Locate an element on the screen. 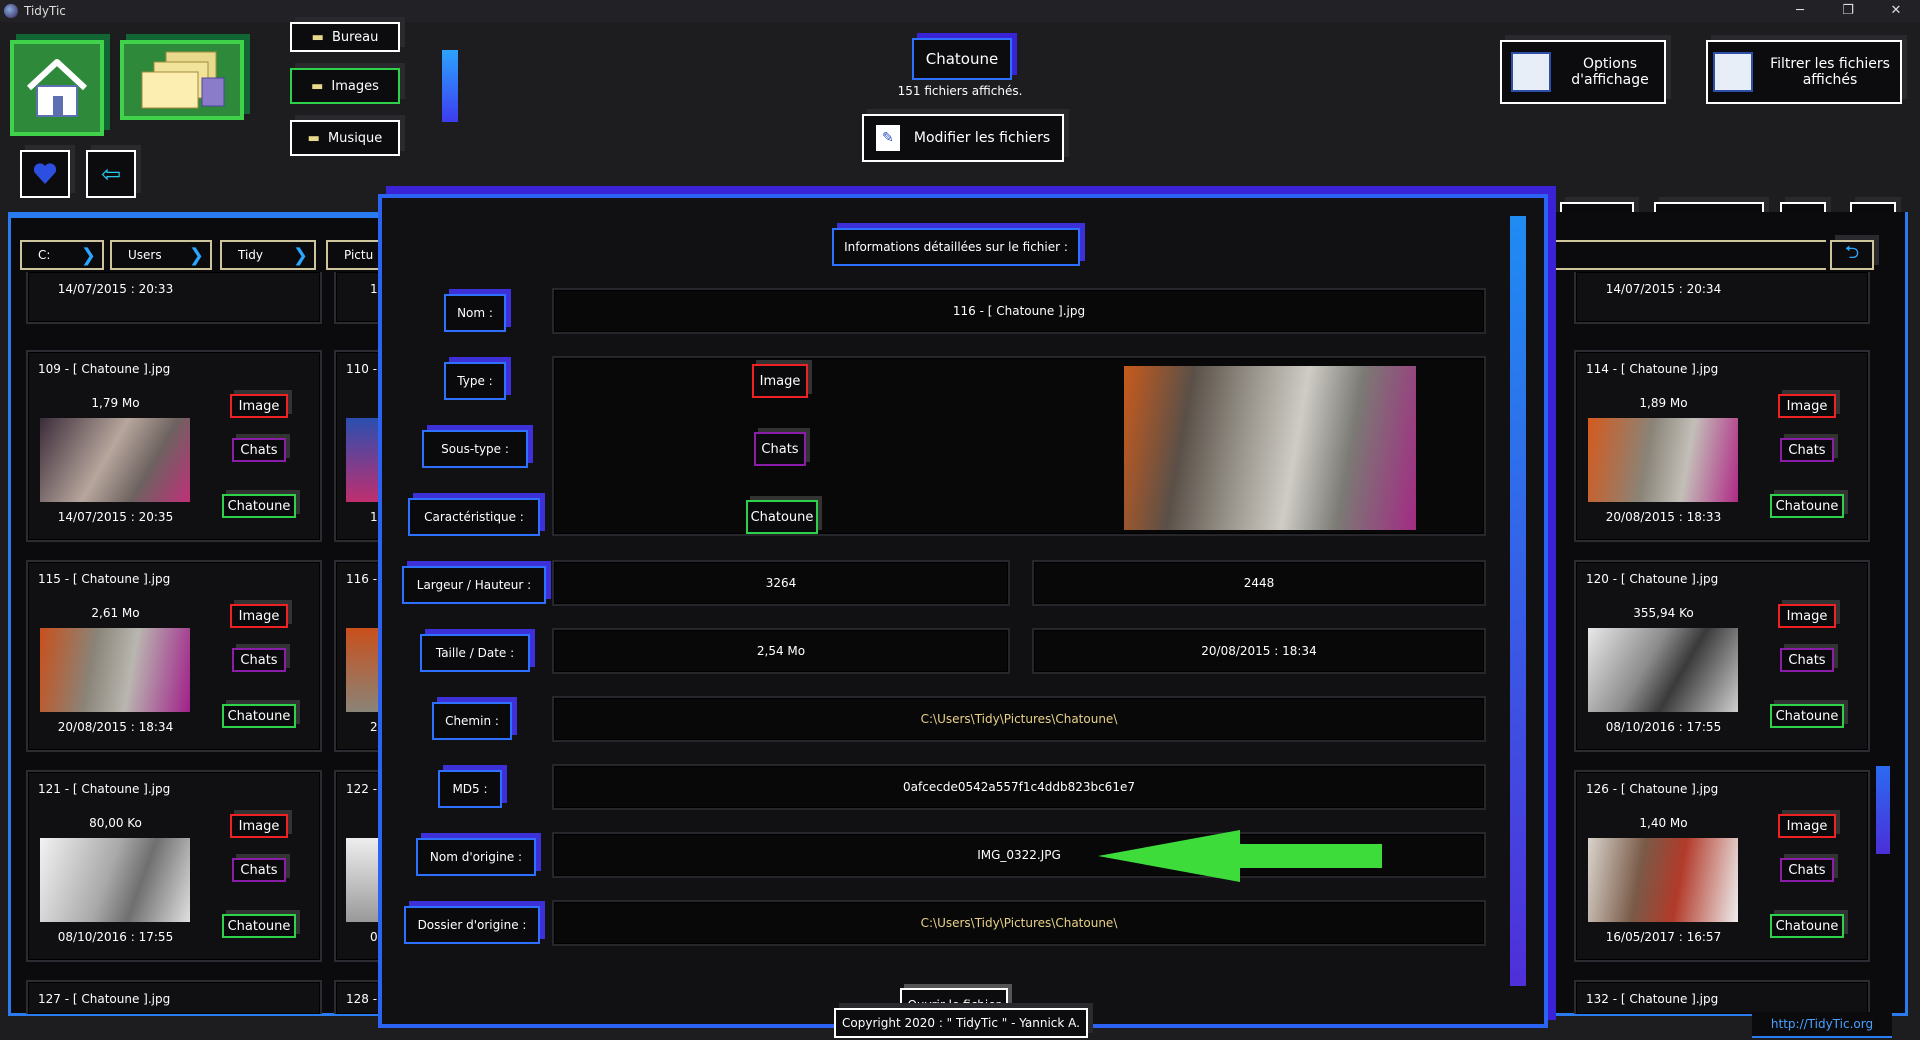 The image size is (1920, 1040). height-value: 2448 is located at coordinates (1259, 583).